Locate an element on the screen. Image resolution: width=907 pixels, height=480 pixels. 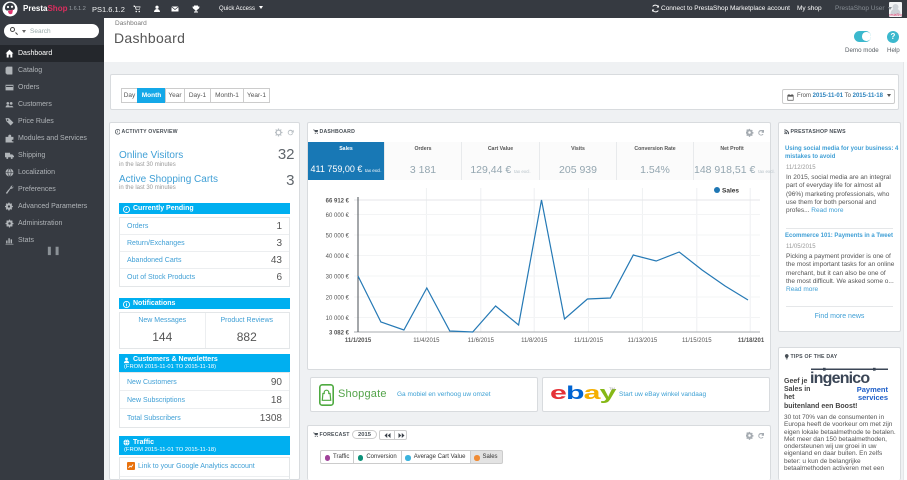
svg-text: 20 000 € is located at coordinates (338, 299).